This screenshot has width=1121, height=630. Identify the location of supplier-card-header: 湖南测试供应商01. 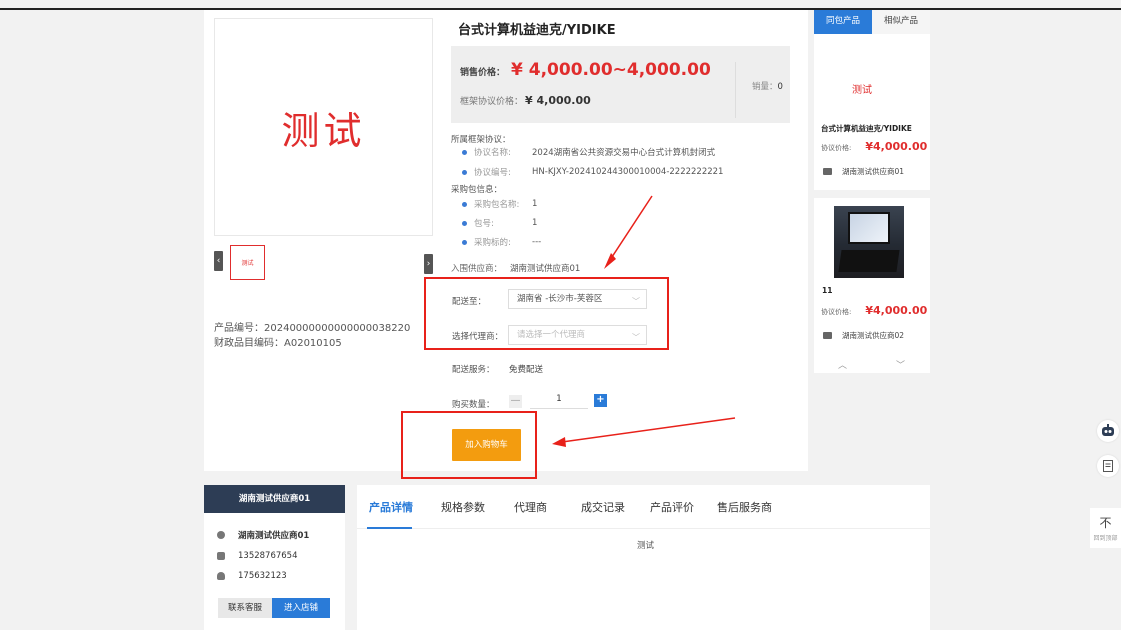
(274, 499).